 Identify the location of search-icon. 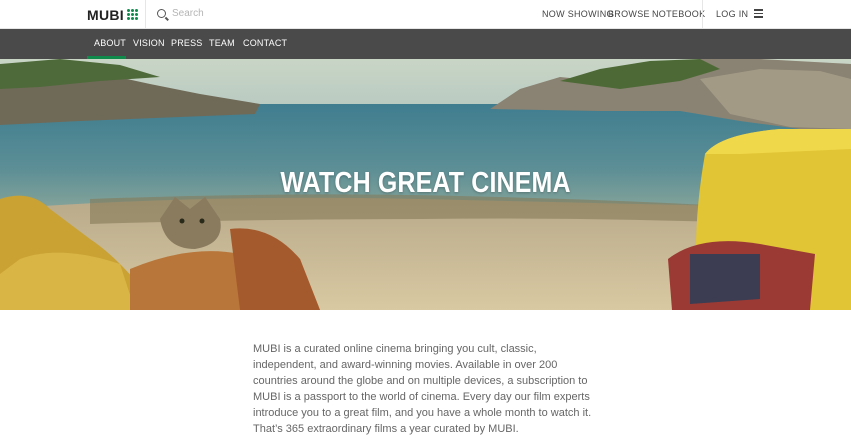
(161, 13).